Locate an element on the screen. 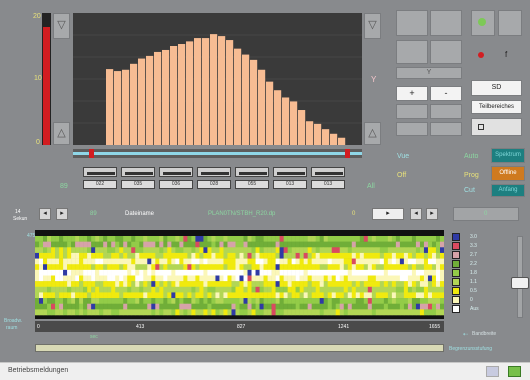 The width and height of the screenshot is (530, 380). nav-next2-button: ▸ is located at coordinates (432, 214).